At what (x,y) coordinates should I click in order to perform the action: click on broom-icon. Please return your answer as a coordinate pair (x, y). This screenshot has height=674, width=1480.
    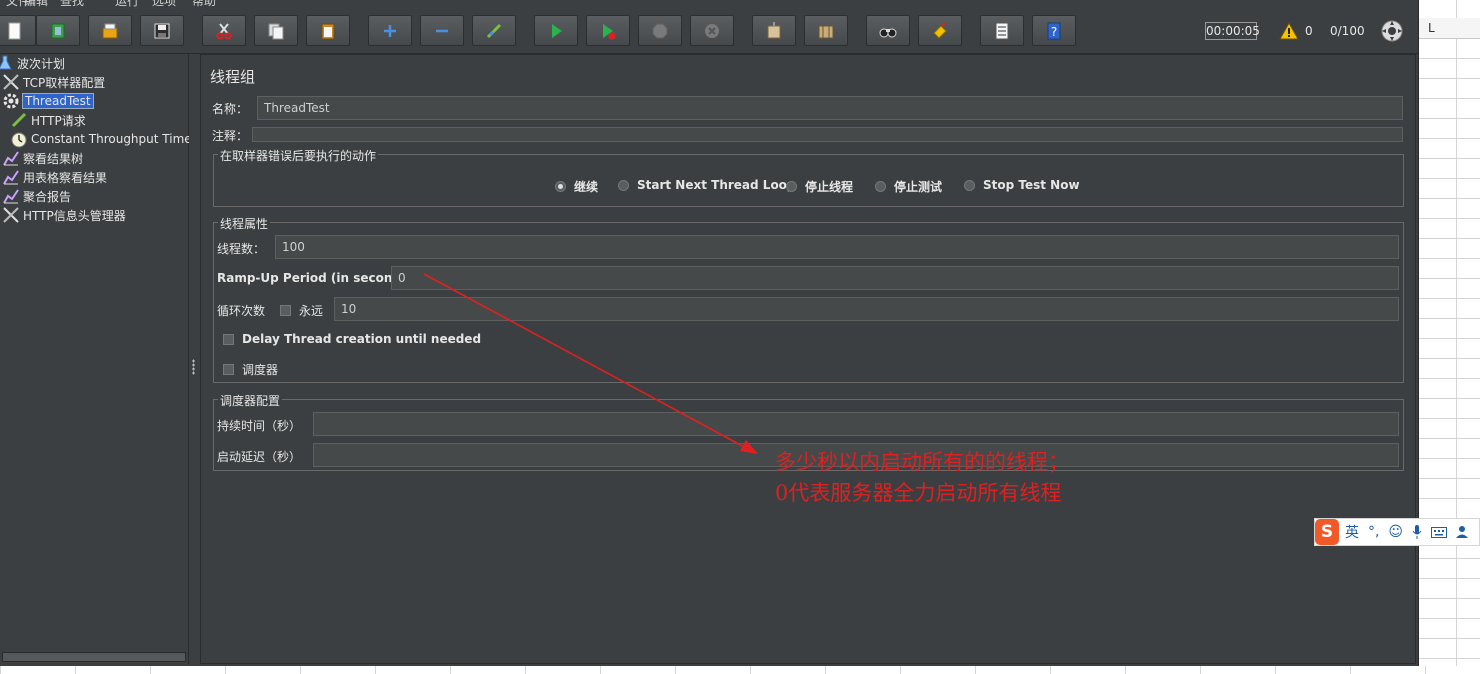
    Looking at the image, I should click on (774, 29).